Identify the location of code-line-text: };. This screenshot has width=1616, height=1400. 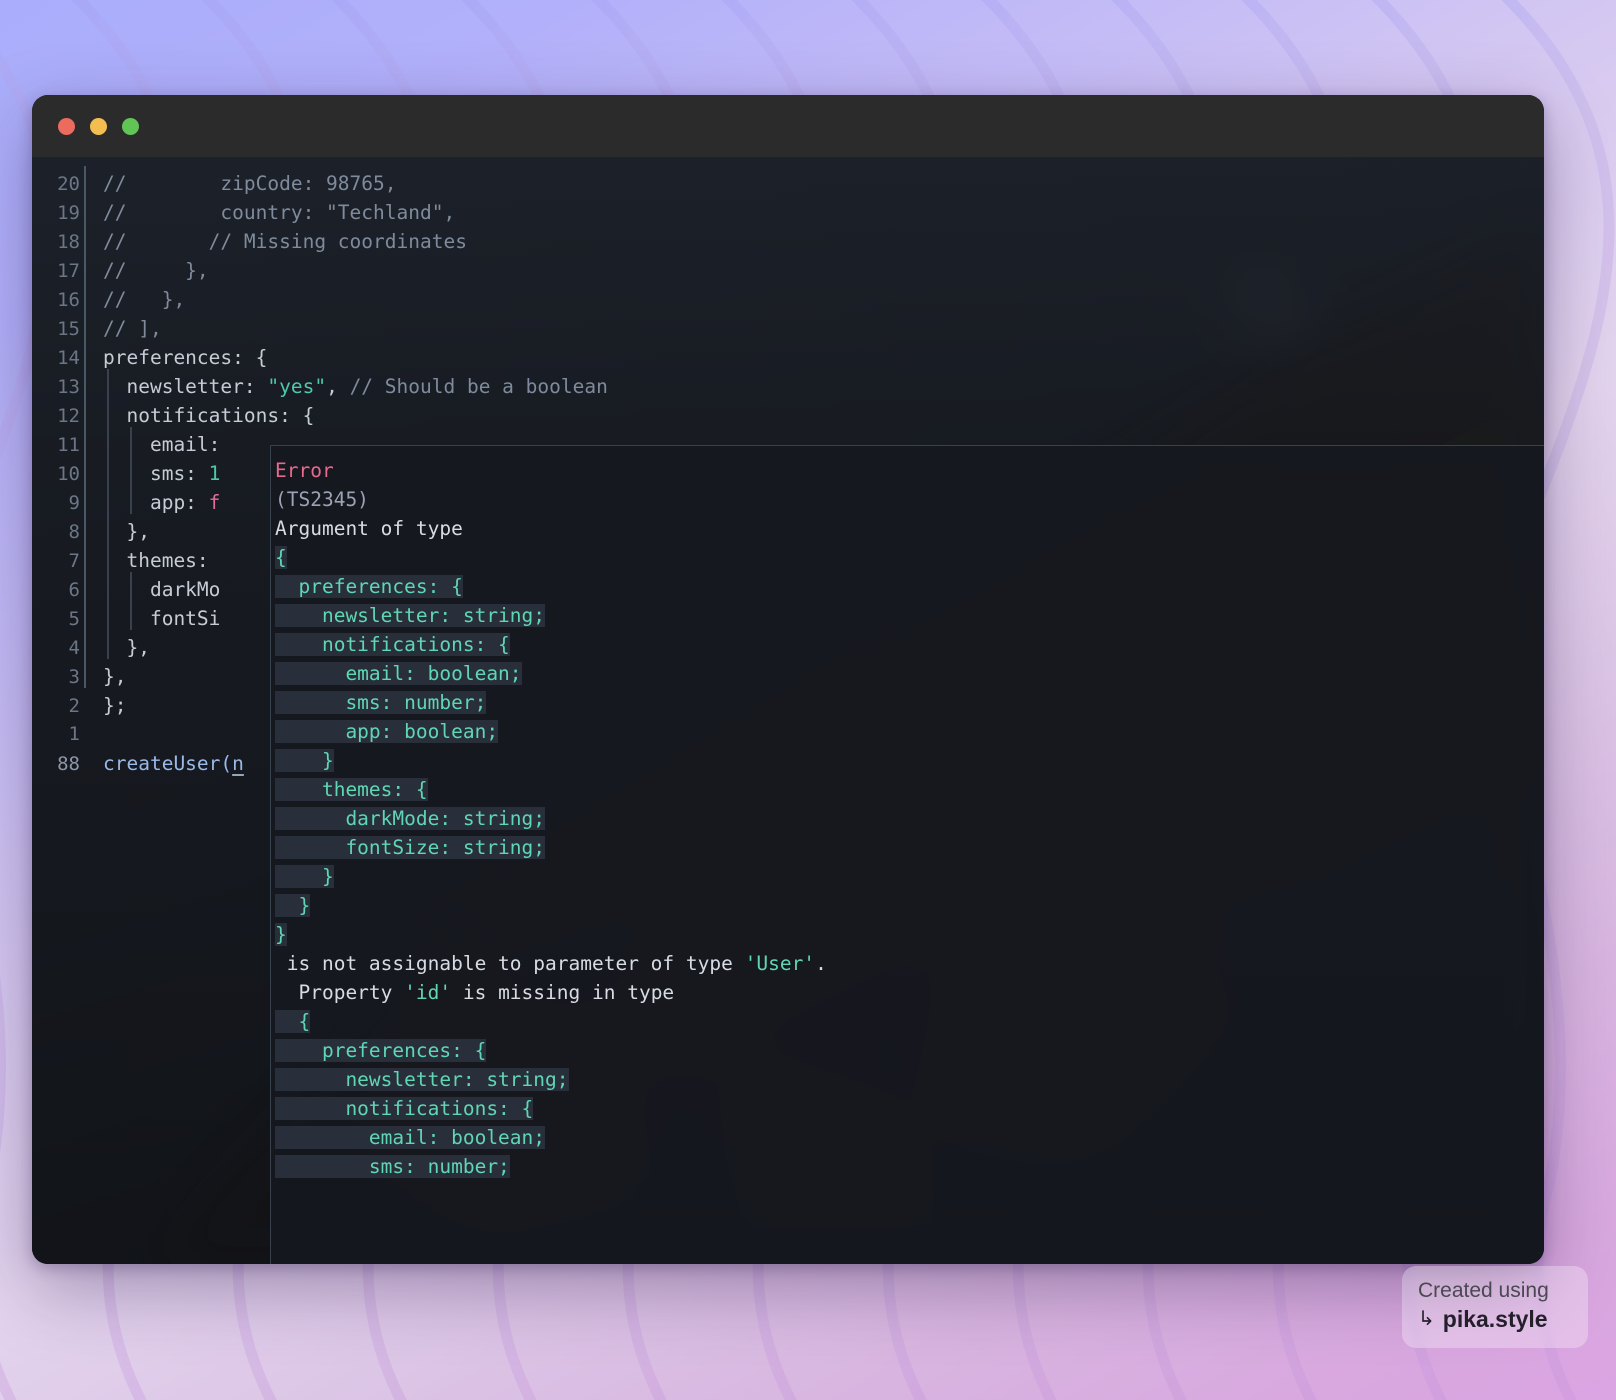
(103, 705).